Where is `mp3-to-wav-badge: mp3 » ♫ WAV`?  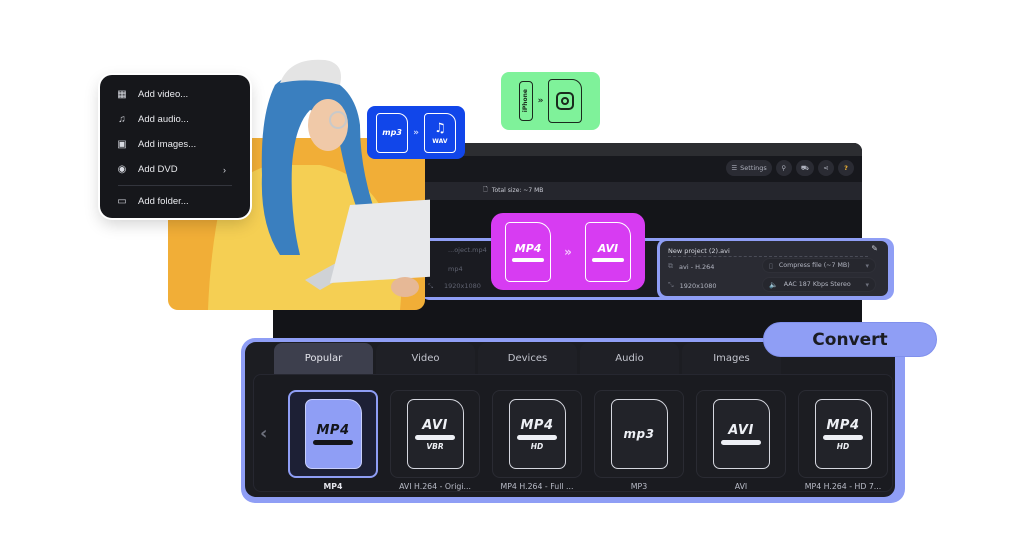 mp3-to-wav-badge: mp3 » ♫ WAV is located at coordinates (416, 132).